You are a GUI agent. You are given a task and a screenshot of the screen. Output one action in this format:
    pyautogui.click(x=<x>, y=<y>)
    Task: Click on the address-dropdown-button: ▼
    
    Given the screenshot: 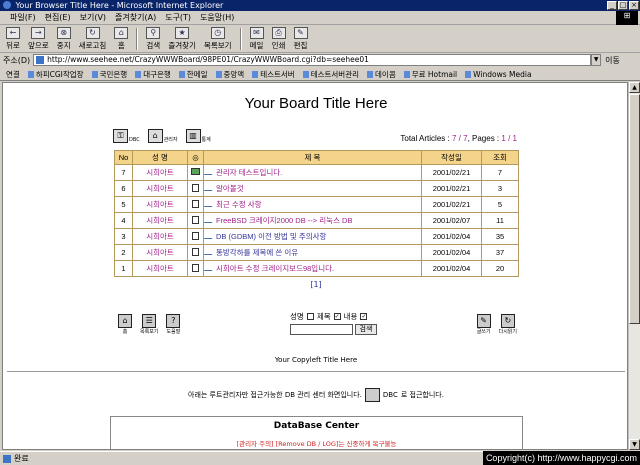 What is the action you would take?
    pyautogui.click(x=596, y=60)
    